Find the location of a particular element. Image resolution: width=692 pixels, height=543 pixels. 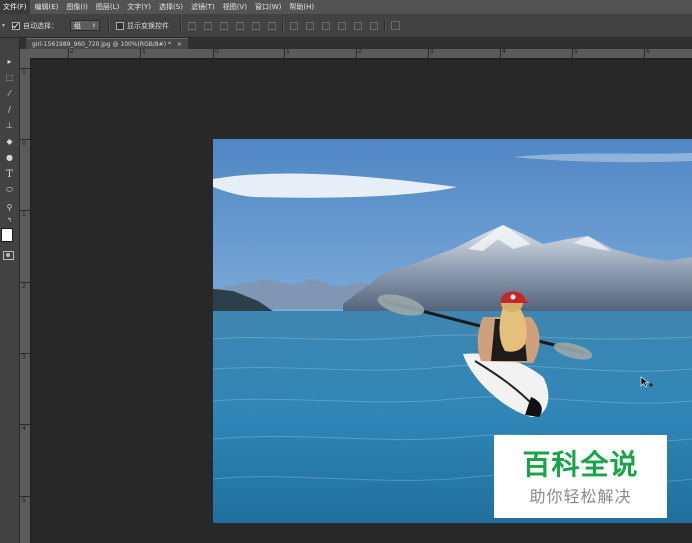

options-bar: ▾ 自动选择： 组 ⇕ 显示变换控件 is located at coordinates (346, 26).